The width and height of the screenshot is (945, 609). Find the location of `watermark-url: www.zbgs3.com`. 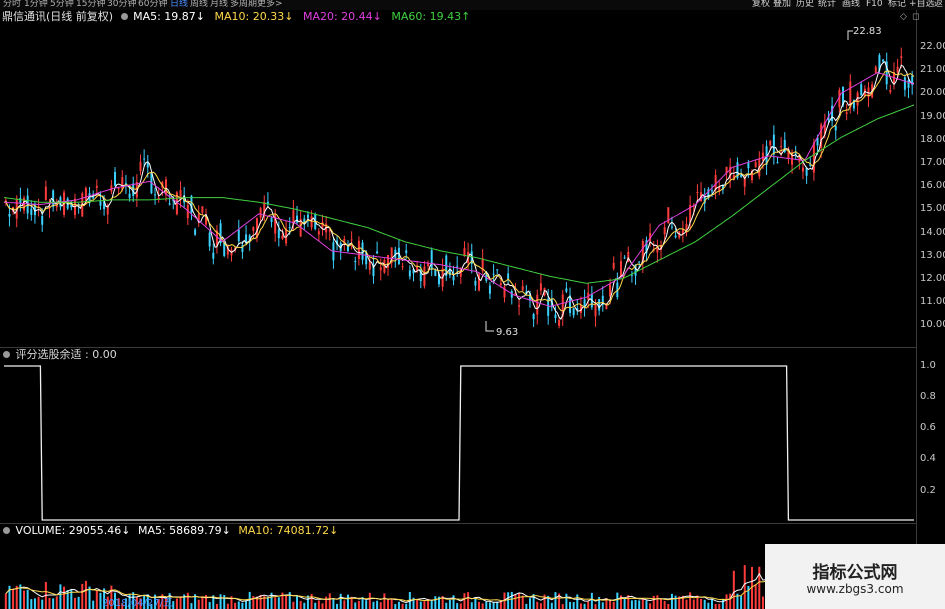

watermark-url: www.zbgs3.com is located at coordinates (855, 589).